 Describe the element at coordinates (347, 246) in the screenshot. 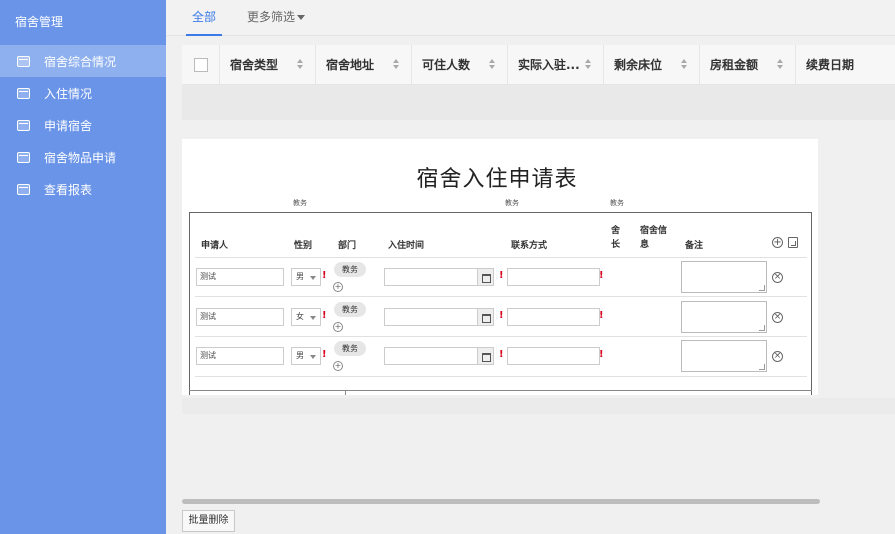

I see `header-dept: 部门` at that location.